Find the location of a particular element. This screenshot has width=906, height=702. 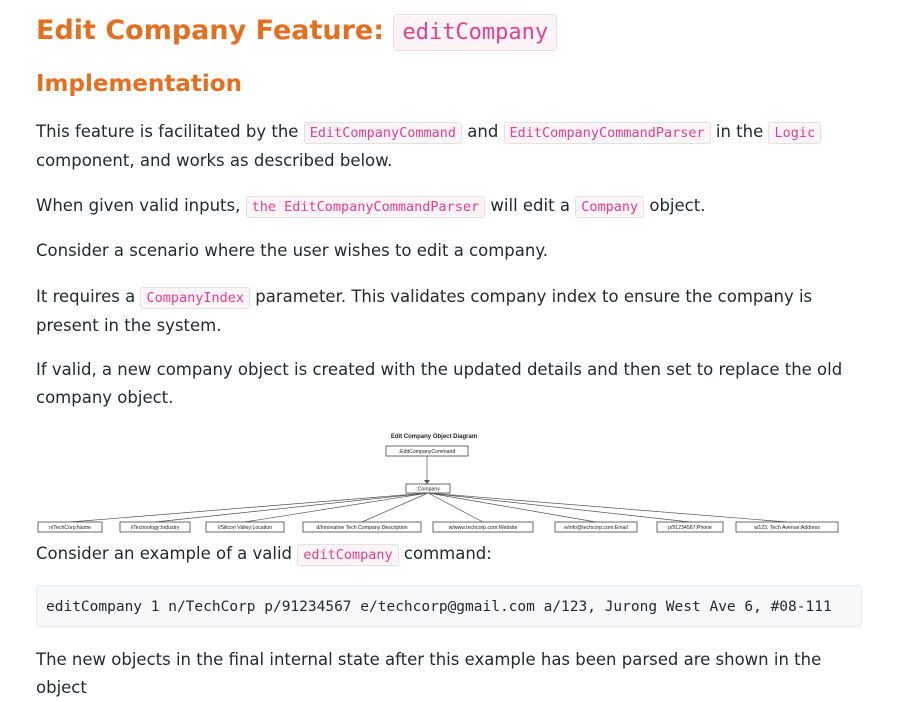

page-title-code: editCompany is located at coordinates (475, 32).